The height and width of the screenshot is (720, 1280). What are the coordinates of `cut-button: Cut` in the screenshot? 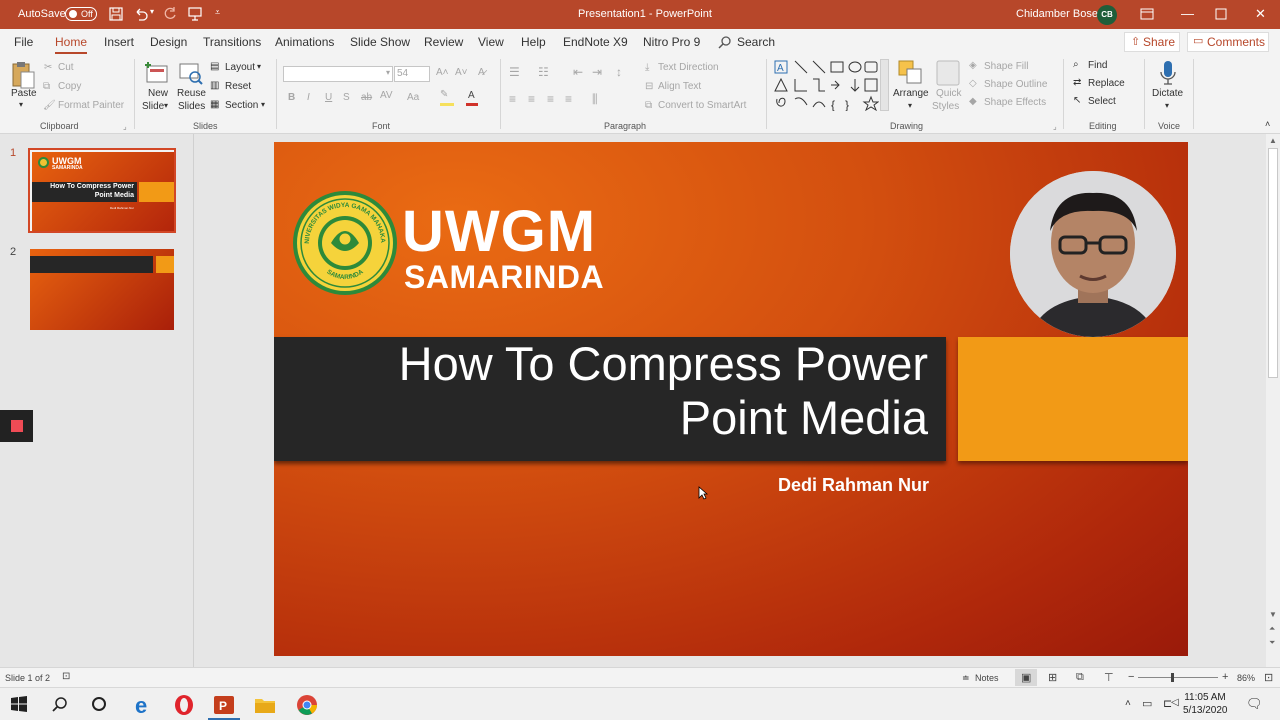 It's located at (66, 67).